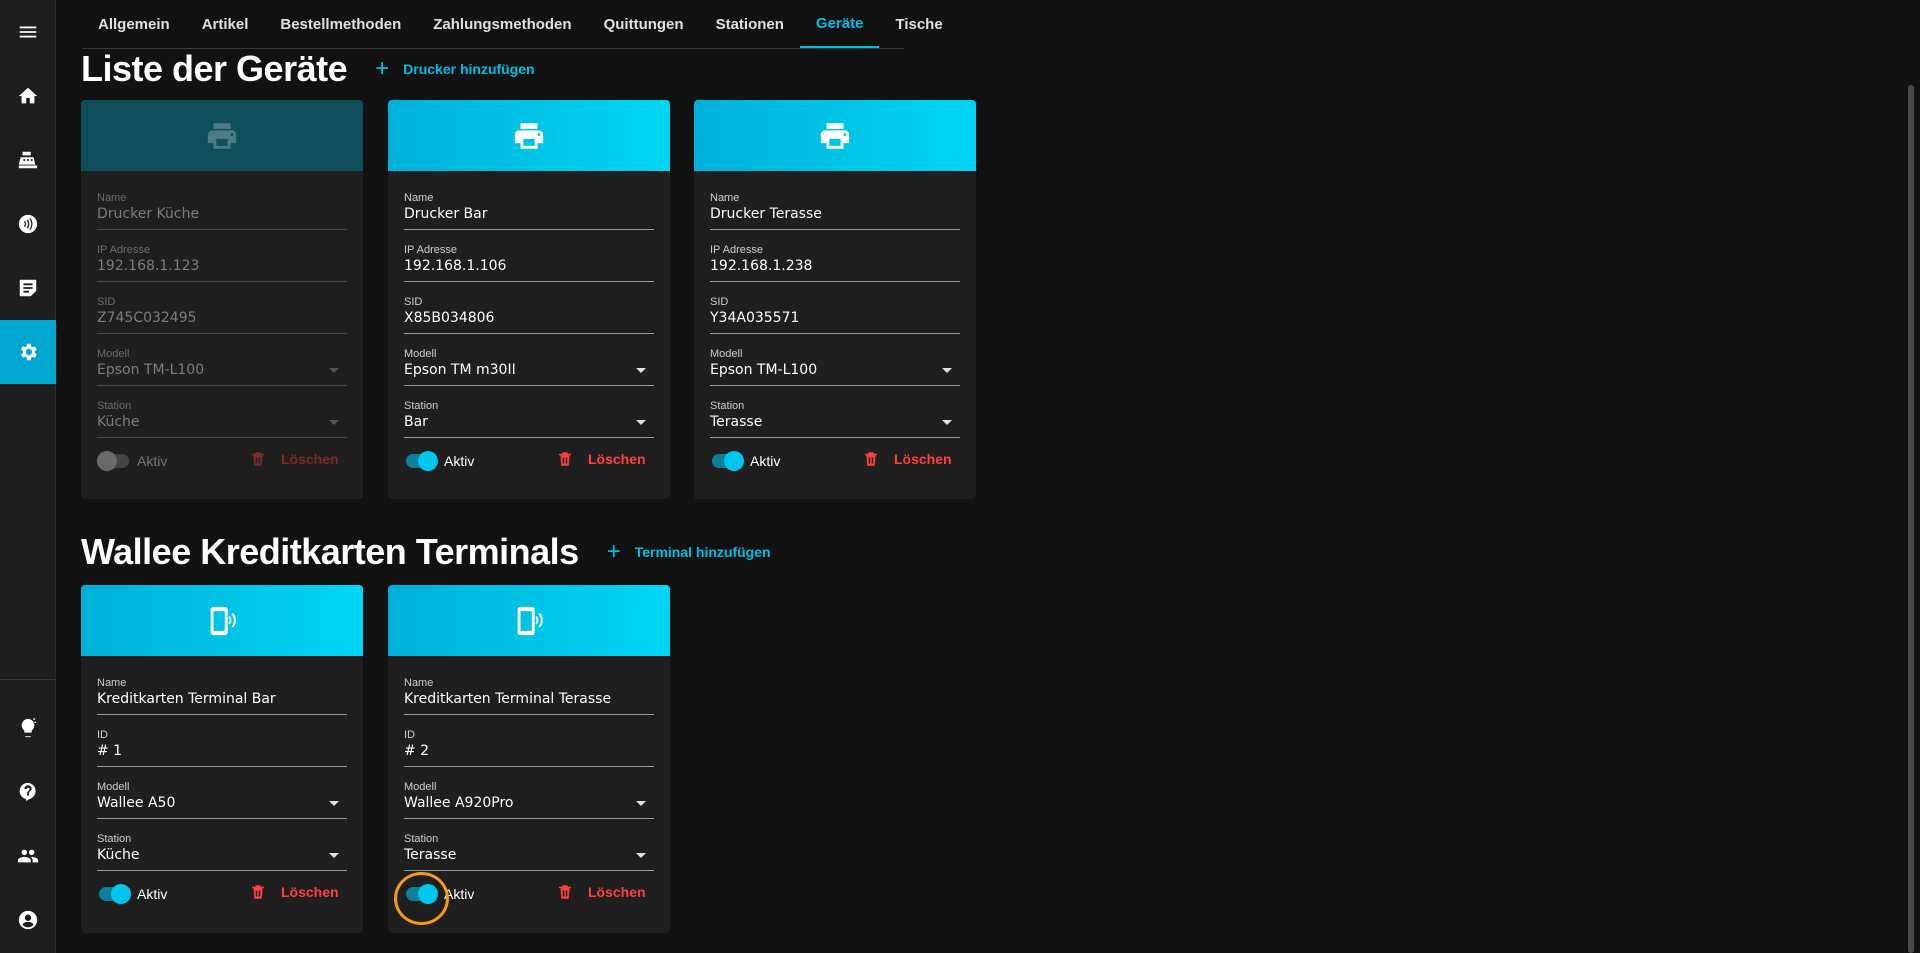 The height and width of the screenshot is (953, 1920). I want to click on field-value: Drucker Küche, so click(148, 214).